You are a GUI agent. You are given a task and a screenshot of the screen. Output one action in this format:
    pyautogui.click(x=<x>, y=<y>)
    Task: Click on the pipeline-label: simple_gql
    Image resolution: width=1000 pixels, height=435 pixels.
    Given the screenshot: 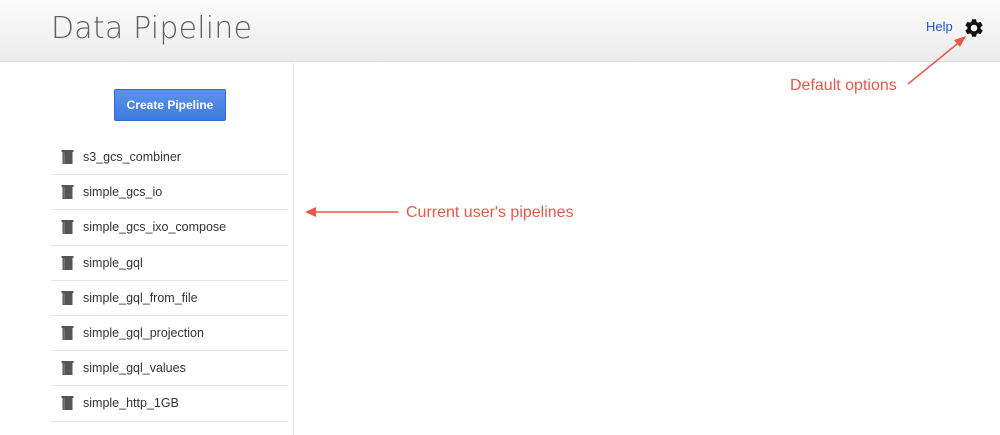 What is the action you would take?
    pyautogui.click(x=113, y=262)
    